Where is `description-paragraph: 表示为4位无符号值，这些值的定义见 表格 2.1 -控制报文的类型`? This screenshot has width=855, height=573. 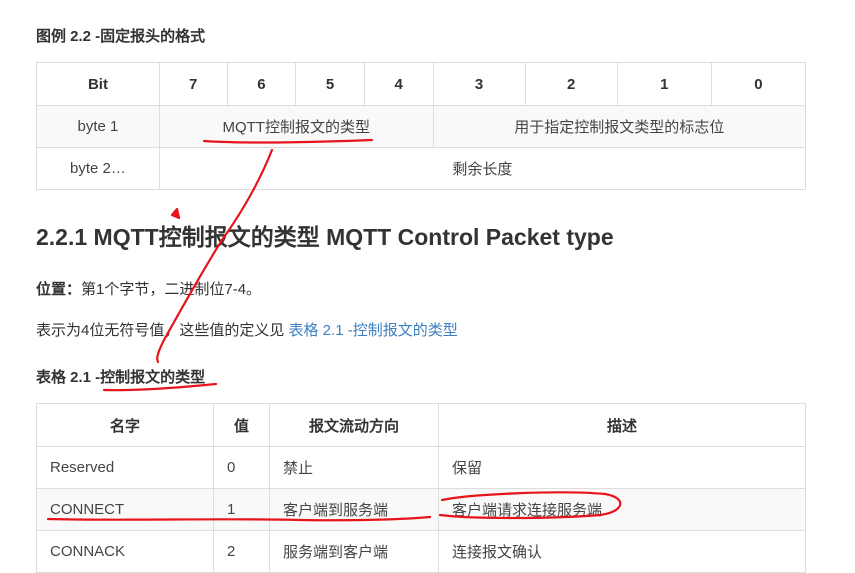
description-paragraph: 表示为4位无符号值，这些值的定义见 表格 2.1 -控制报文的类型 is located at coordinates (247, 329).